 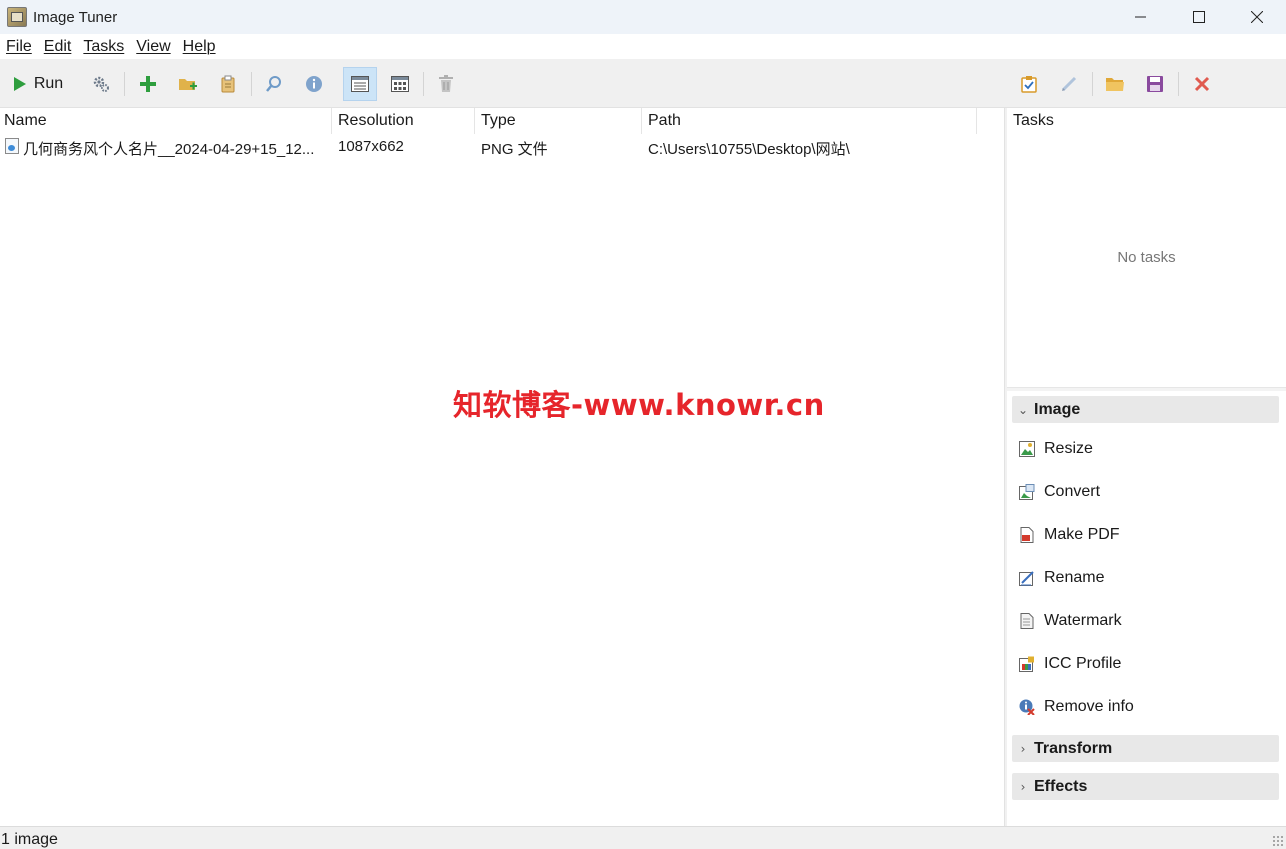 I want to click on action-watermark: Watermark, so click(x=1070, y=621).